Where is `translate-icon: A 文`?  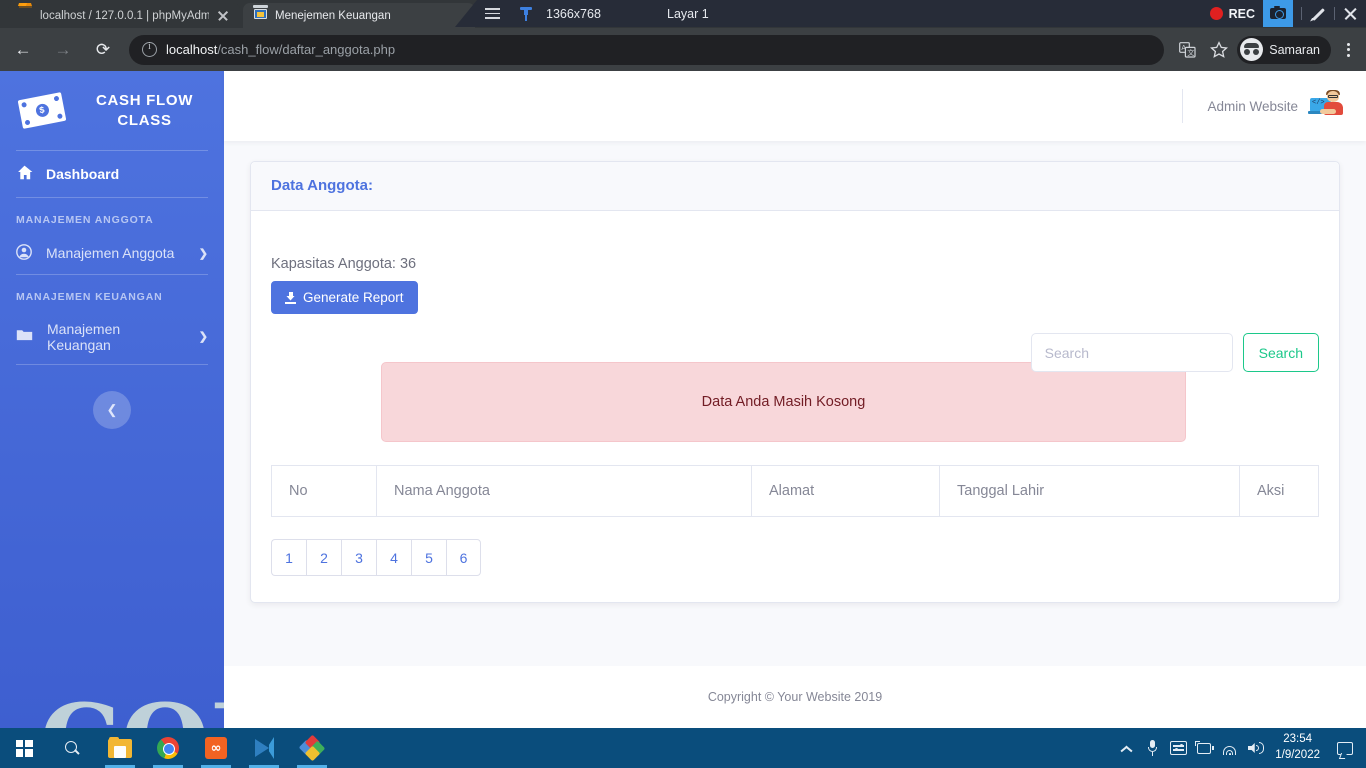
translate-icon: A 文 is located at coordinates (1187, 50).